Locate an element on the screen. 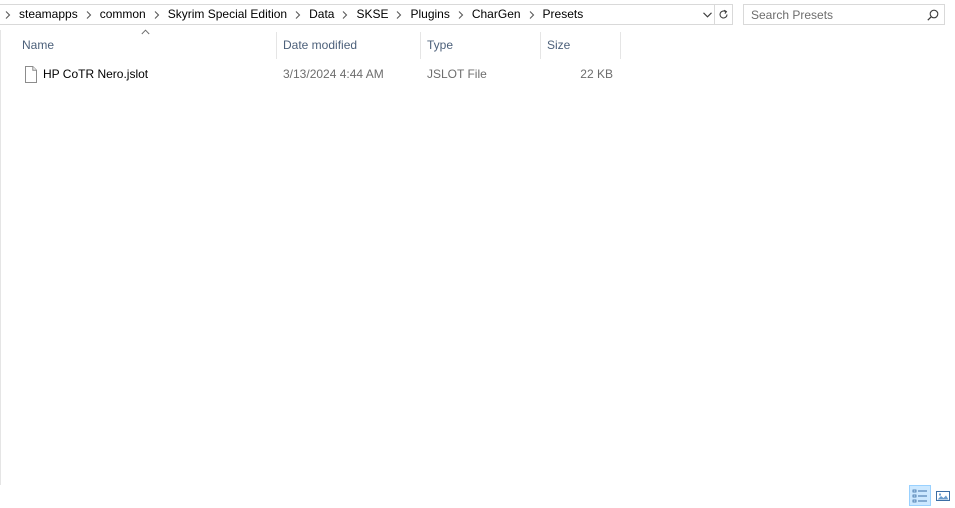 The image size is (955, 508). breadcrumb-item: CharGen is located at coordinates (496, 14).